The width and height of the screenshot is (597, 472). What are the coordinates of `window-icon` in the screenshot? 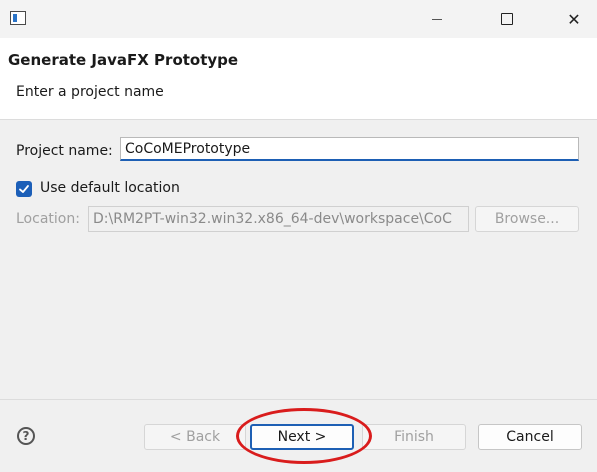 It's located at (18, 18).